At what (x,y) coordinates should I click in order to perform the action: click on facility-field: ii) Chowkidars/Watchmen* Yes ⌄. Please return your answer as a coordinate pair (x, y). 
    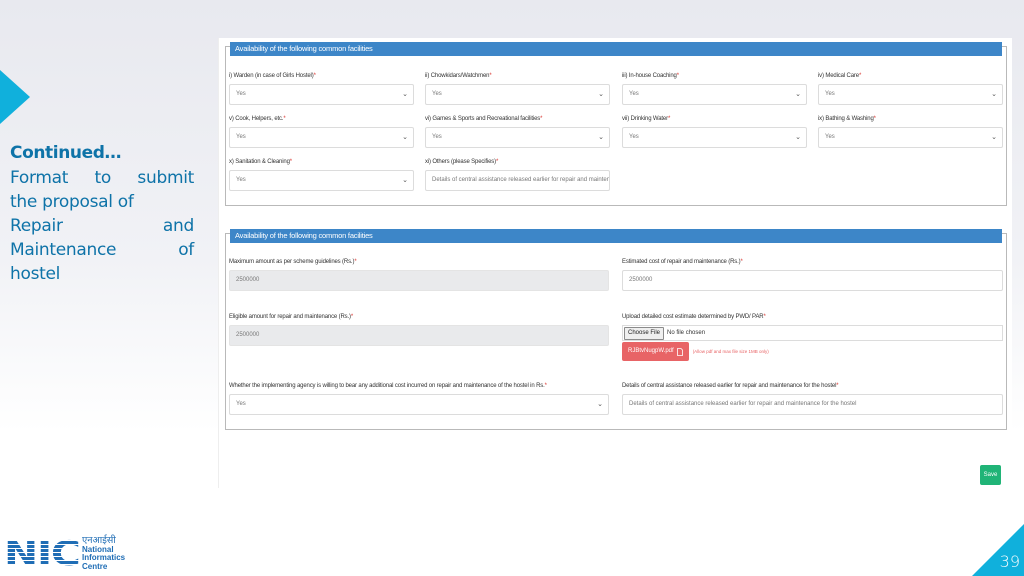
    Looking at the image, I should click on (517, 88).